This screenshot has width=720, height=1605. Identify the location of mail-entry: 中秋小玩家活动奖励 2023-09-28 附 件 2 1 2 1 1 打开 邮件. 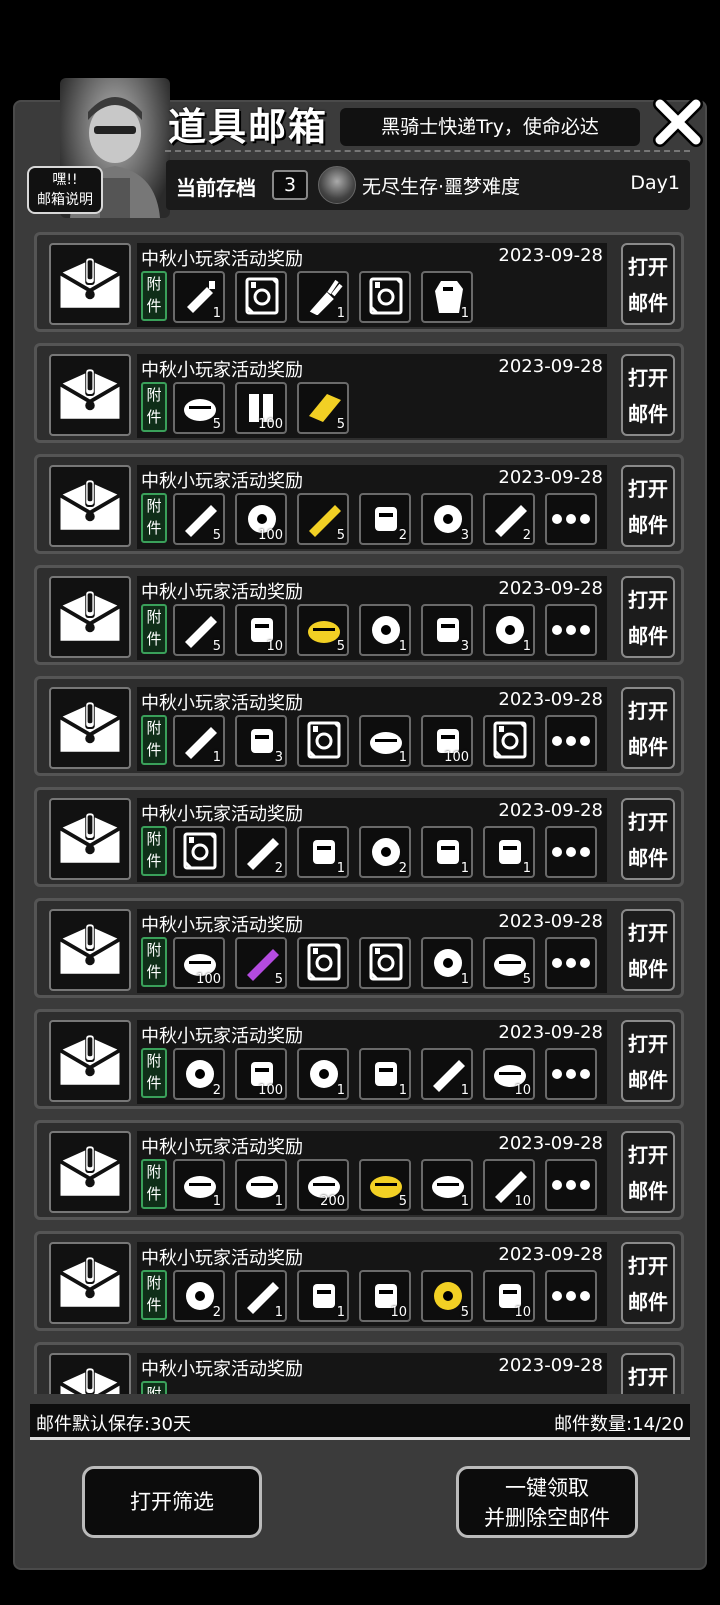
(359, 837).